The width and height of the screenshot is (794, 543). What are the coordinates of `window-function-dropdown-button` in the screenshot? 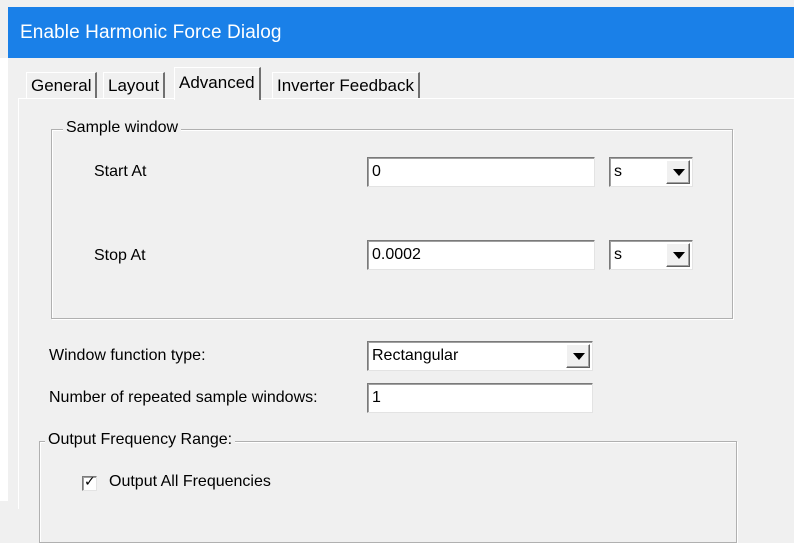 It's located at (578, 356).